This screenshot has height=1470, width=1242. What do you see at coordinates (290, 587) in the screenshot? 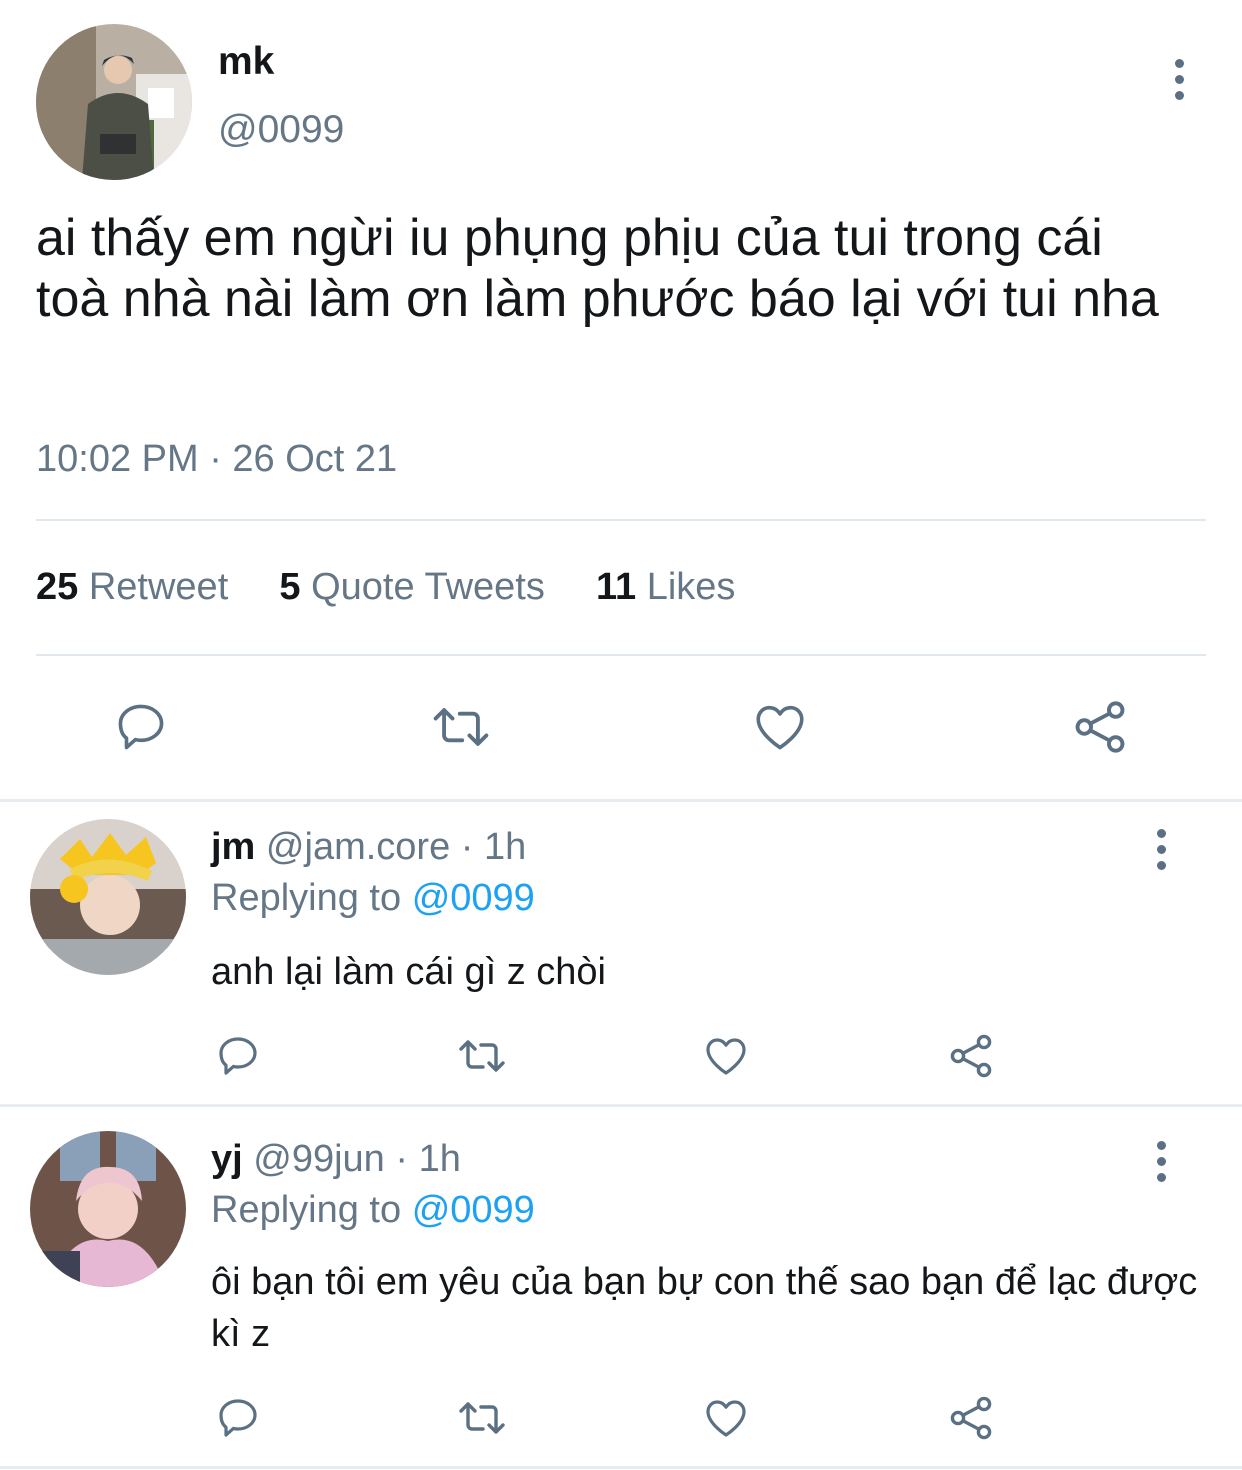
I see `quotes-count: 5` at bounding box center [290, 587].